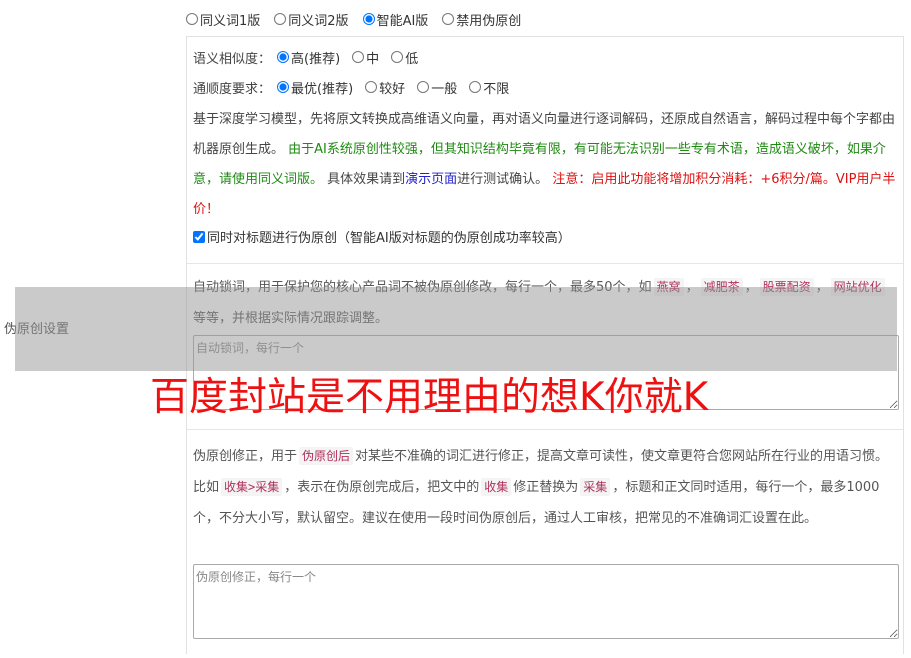  What do you see at coordinates (721, 287) in the screenshot?
I see `example-tag: 减肥茶` at bounding box center [721, 287].